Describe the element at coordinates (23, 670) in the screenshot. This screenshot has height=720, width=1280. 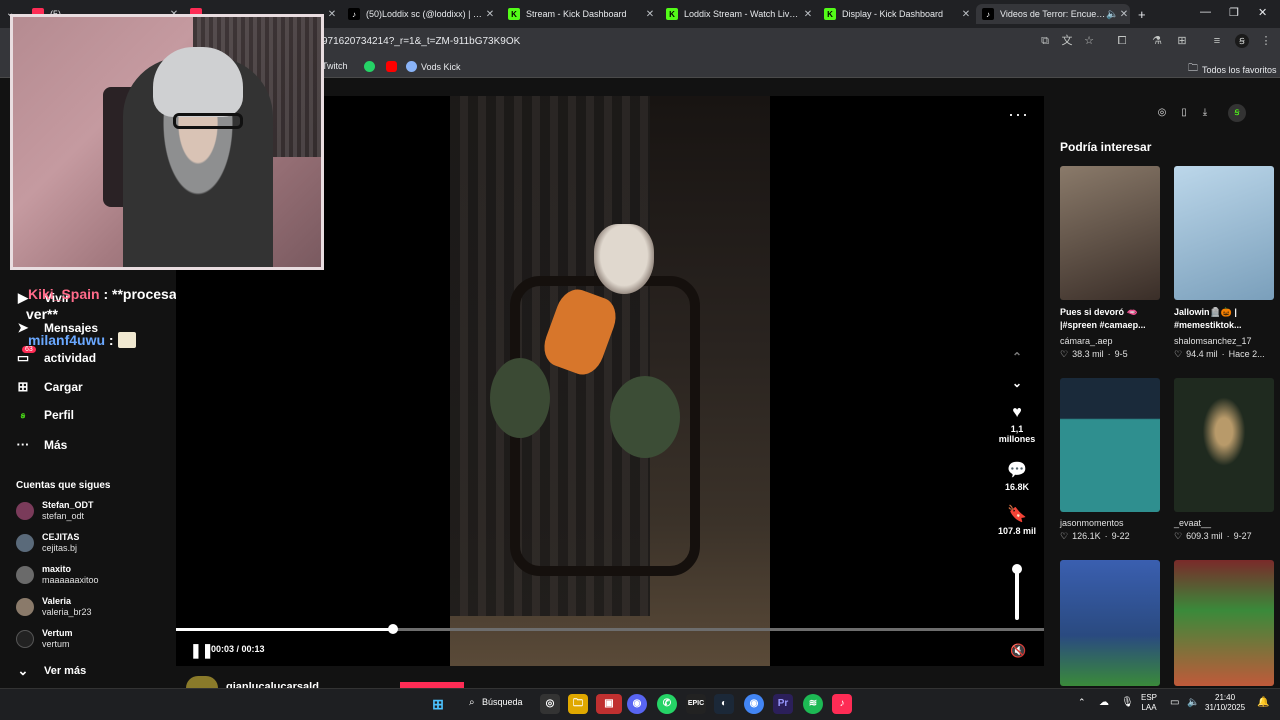
I see `chevron-down-icon: ⌄` at that location.